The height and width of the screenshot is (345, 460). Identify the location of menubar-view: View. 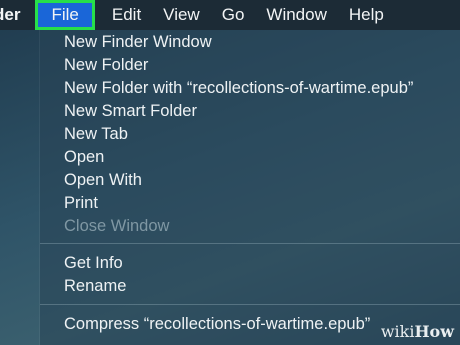
(181, 15).